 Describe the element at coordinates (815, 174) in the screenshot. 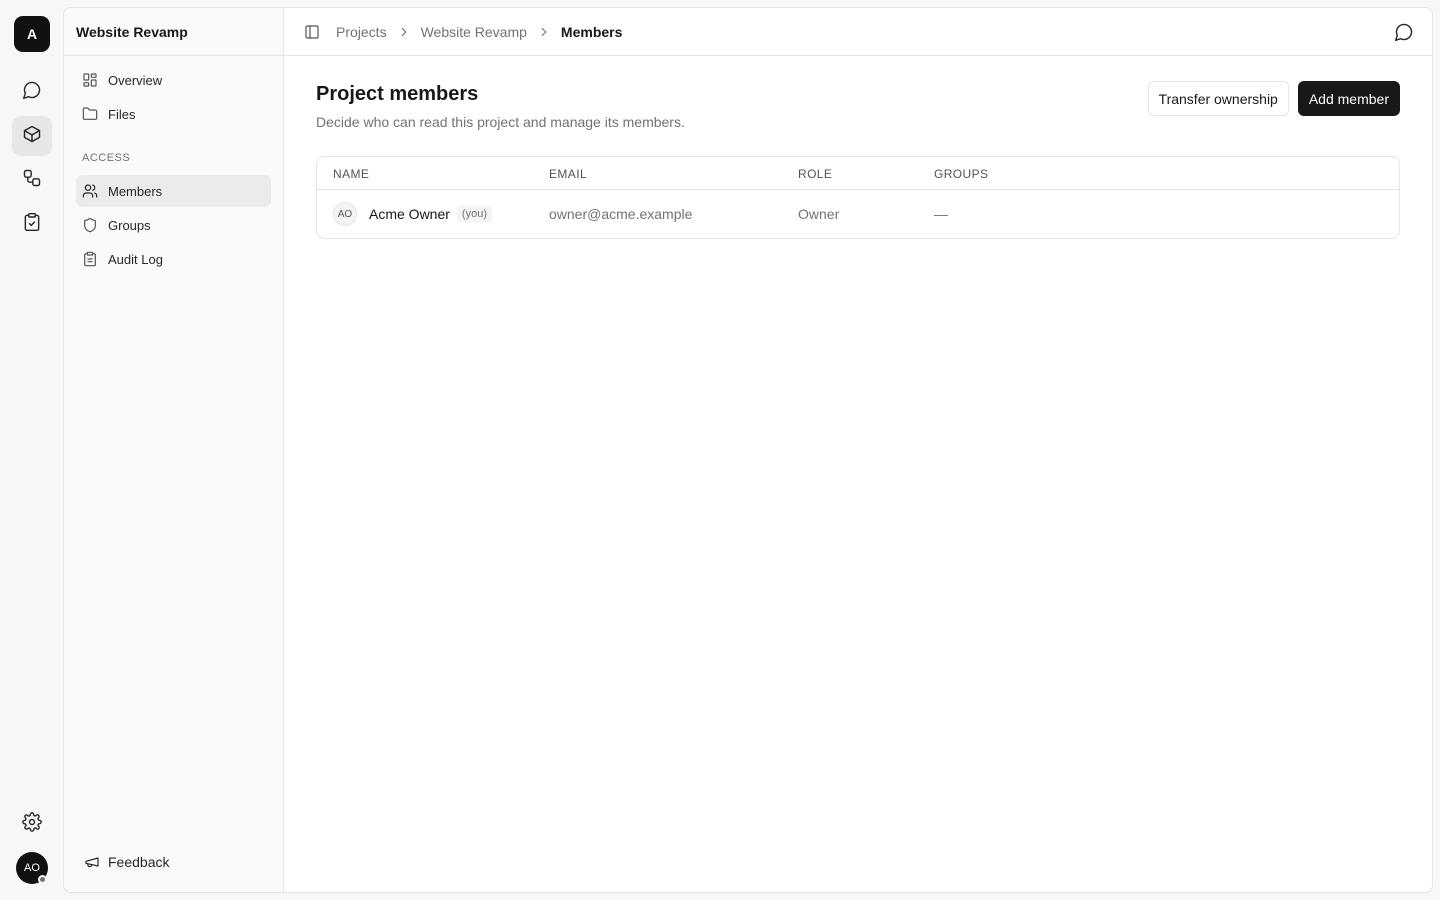

I see `column-header-role: ROLE` at that location.